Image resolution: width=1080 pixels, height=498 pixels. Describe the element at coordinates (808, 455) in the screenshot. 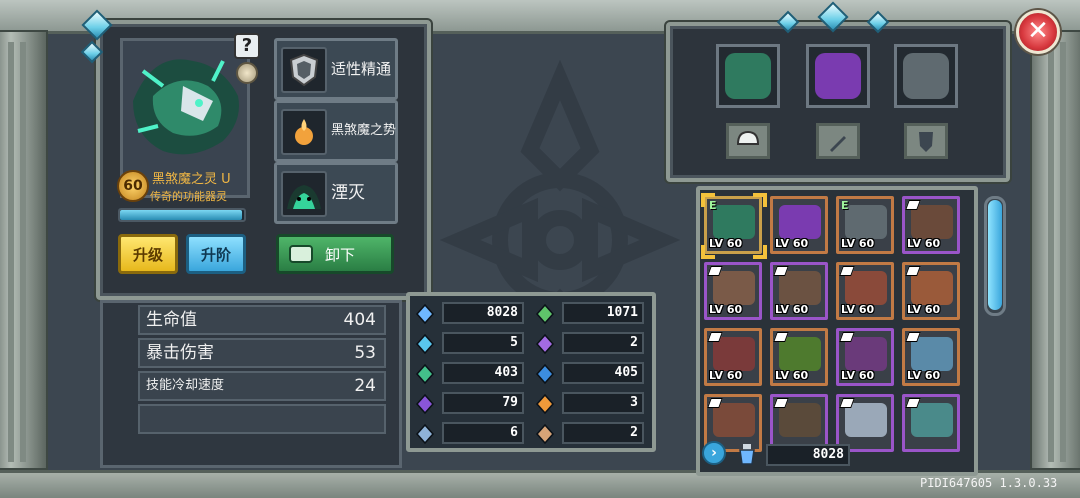

I see `bottom-resource-count: 8028` at that location.